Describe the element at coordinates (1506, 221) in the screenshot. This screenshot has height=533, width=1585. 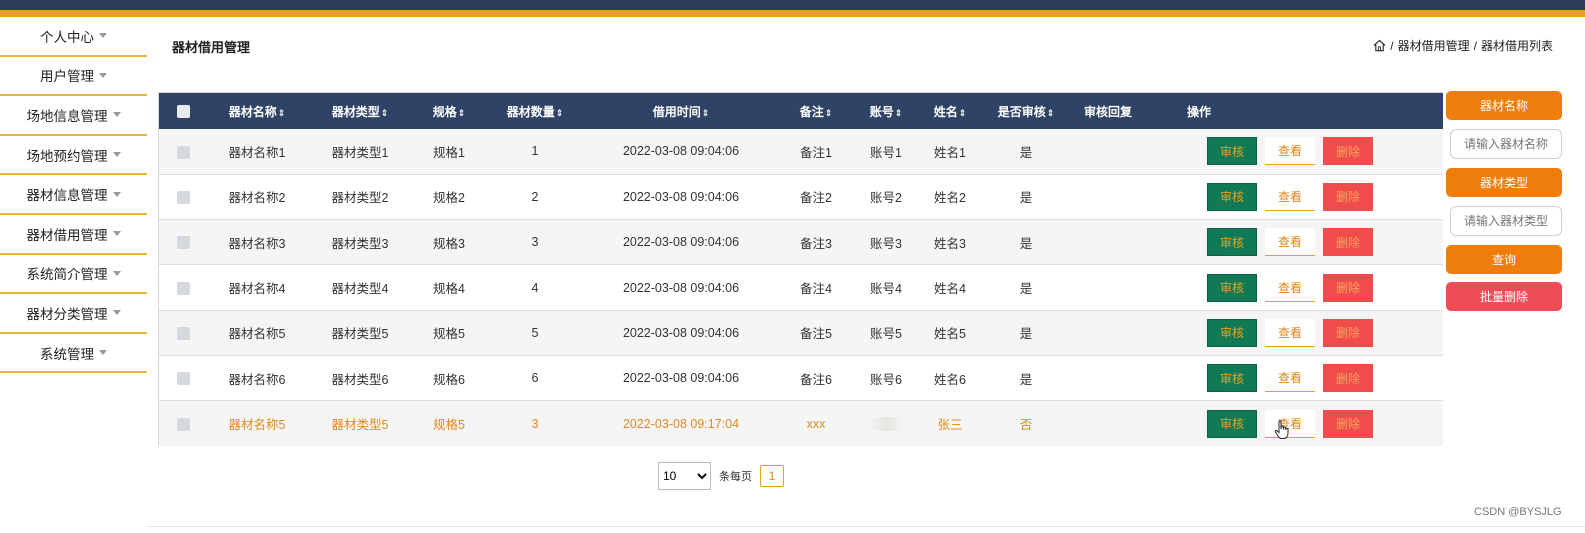
I see `equipment-type-input` at that location.